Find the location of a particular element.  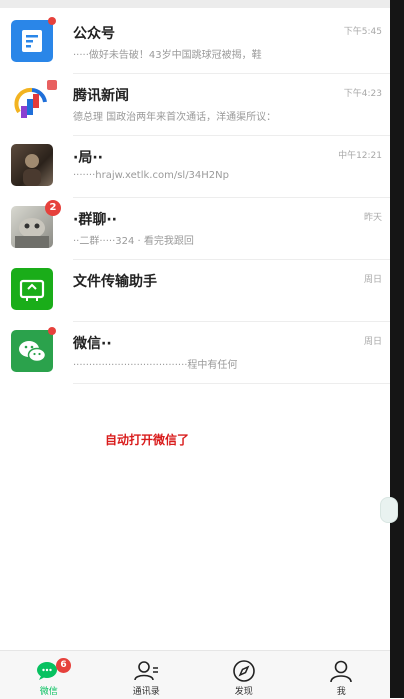

phone-bezel is located at coordinates (397, 349).